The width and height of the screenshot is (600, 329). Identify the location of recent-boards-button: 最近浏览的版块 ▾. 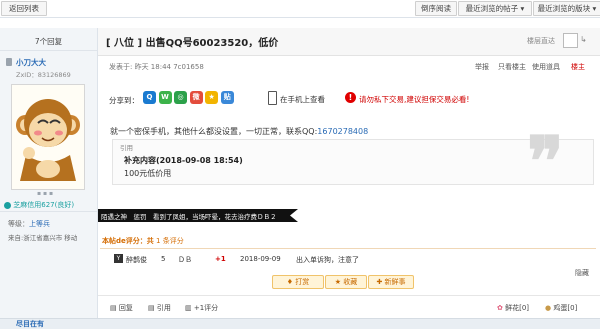
(566, 8).